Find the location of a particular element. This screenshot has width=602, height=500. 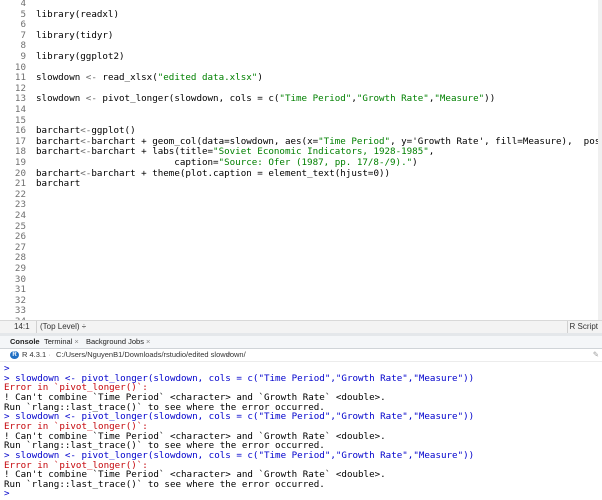

tab-console: Console is located at coordinates (25, 342).